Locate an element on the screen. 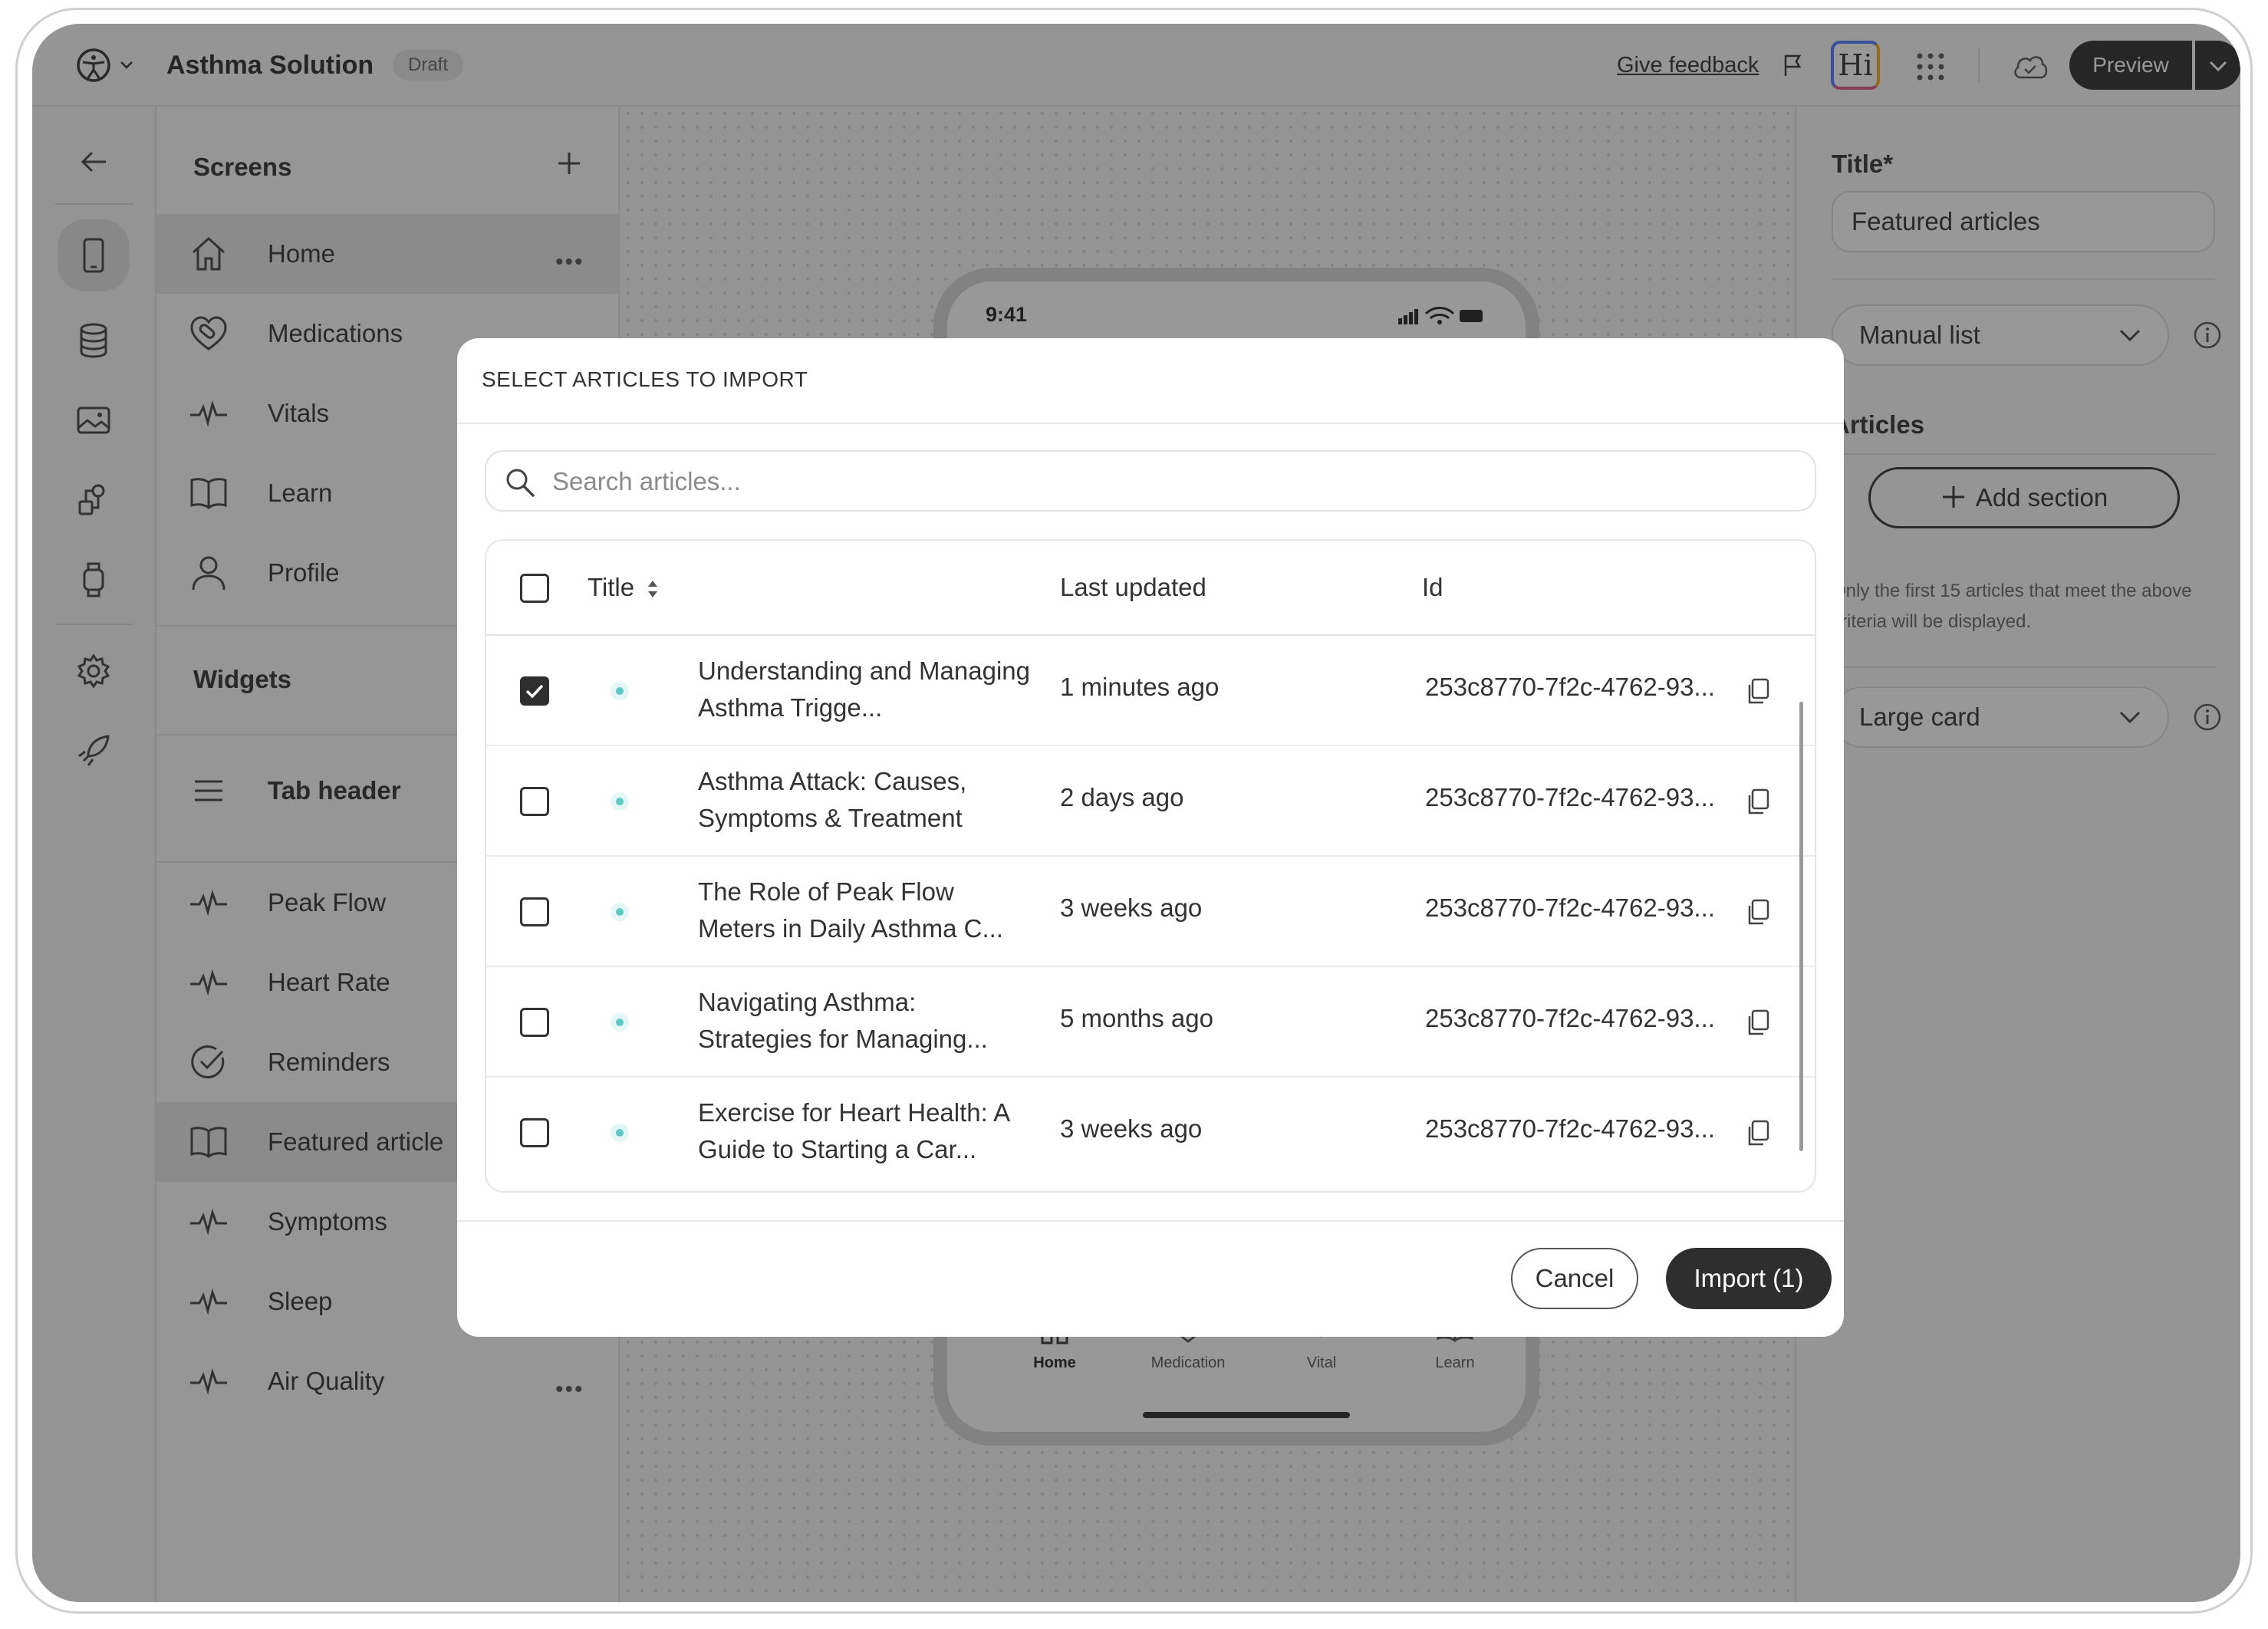 This screenshot has width=2268, height=1629. modal-footer: Cancel Import (1) is located at coordinates (1150, 1278).